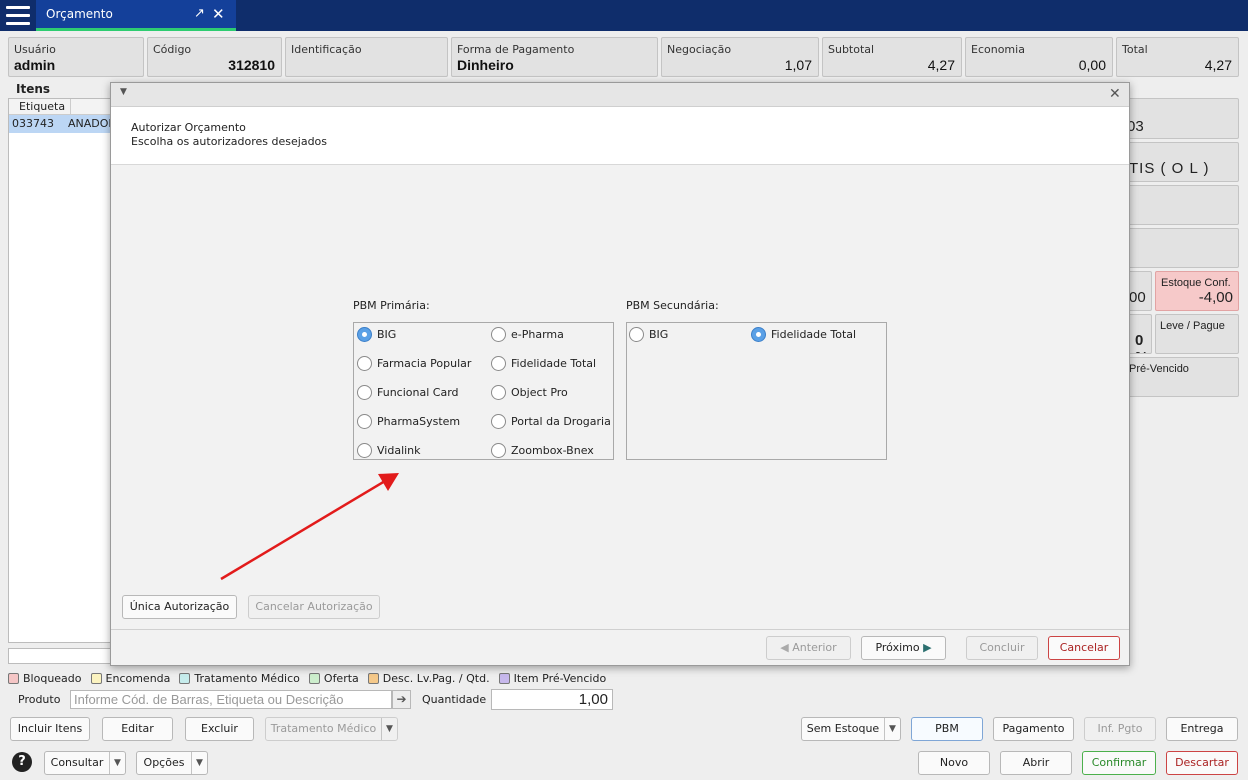  I want to click on arrow-line, so click(303, 530).